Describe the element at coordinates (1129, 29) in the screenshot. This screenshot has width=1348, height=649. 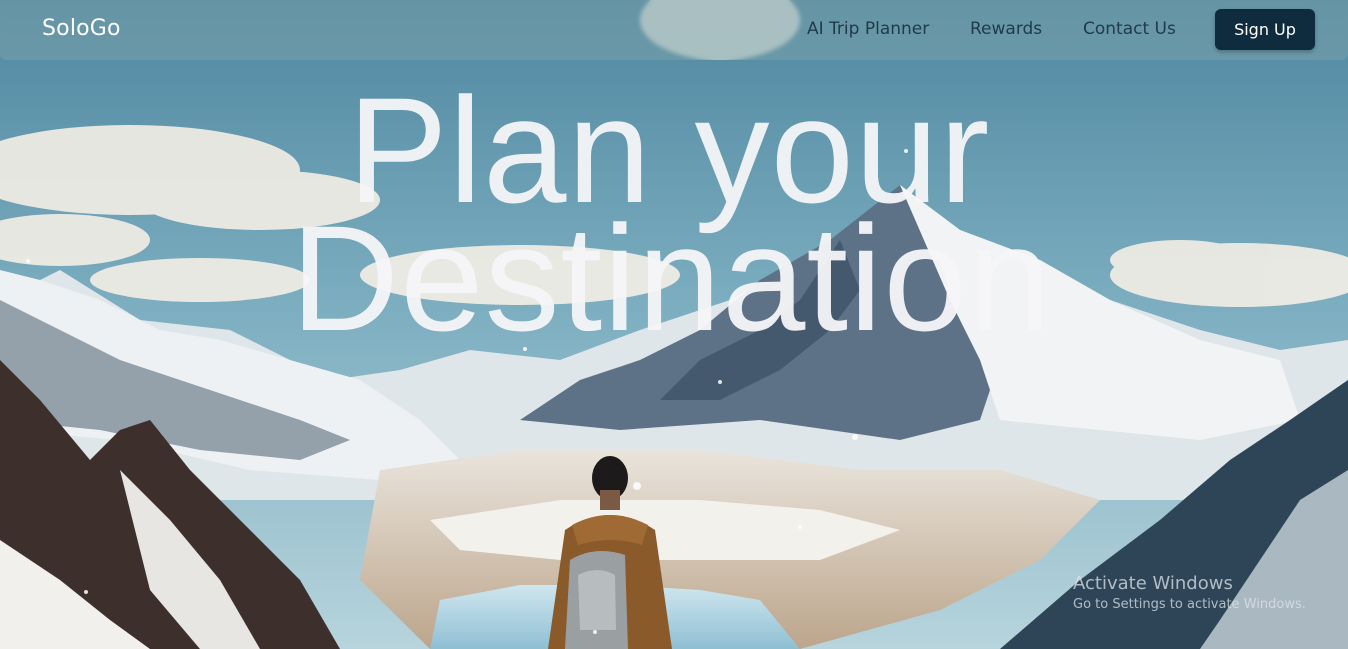
I see `nav-link-contact-us: Contact Us` at that location.